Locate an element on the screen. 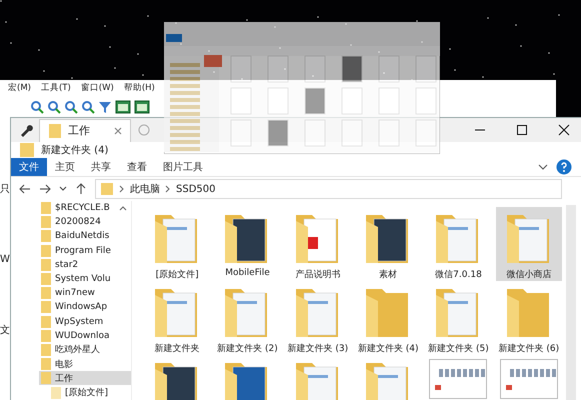 This screenshot has width=581, height=400. caret-icon is located at coordinates (63, 189).